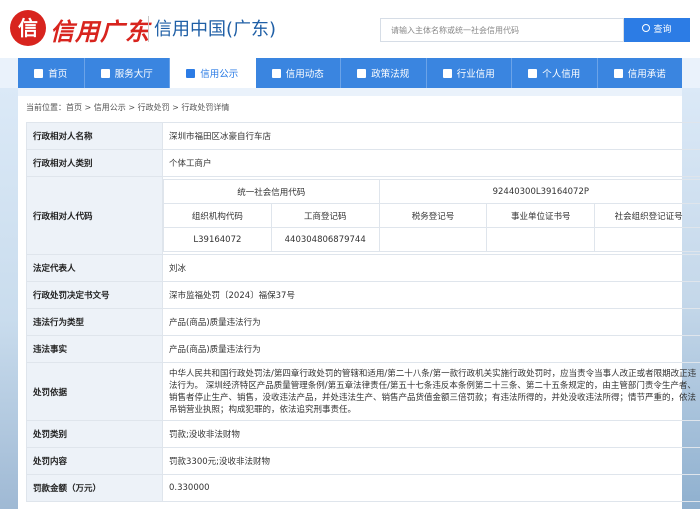 The image size is (700, 509). Describe the element at coordinates (217, 239) in the screenshot. I see `sub-value: L39164072` at that location.